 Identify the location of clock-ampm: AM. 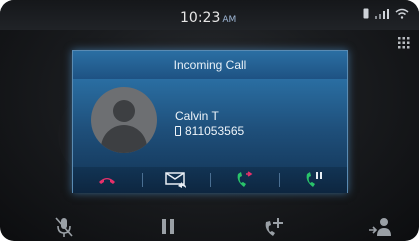
(229, 20).